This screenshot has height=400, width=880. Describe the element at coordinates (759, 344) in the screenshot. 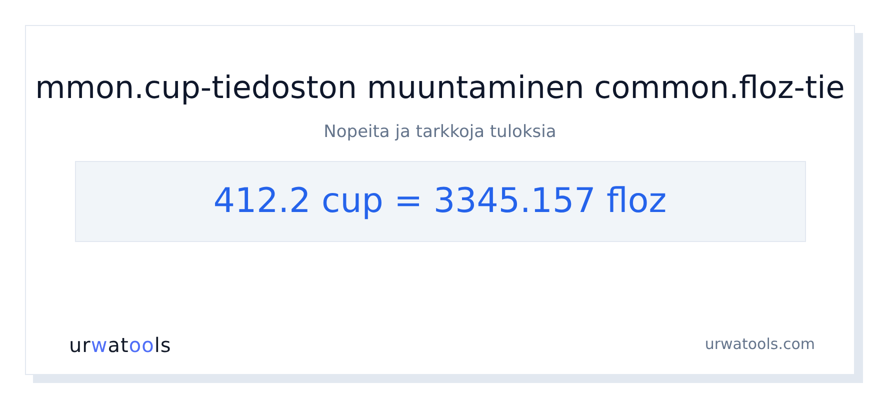

I see `domain-link: urwatools.com` at that location.